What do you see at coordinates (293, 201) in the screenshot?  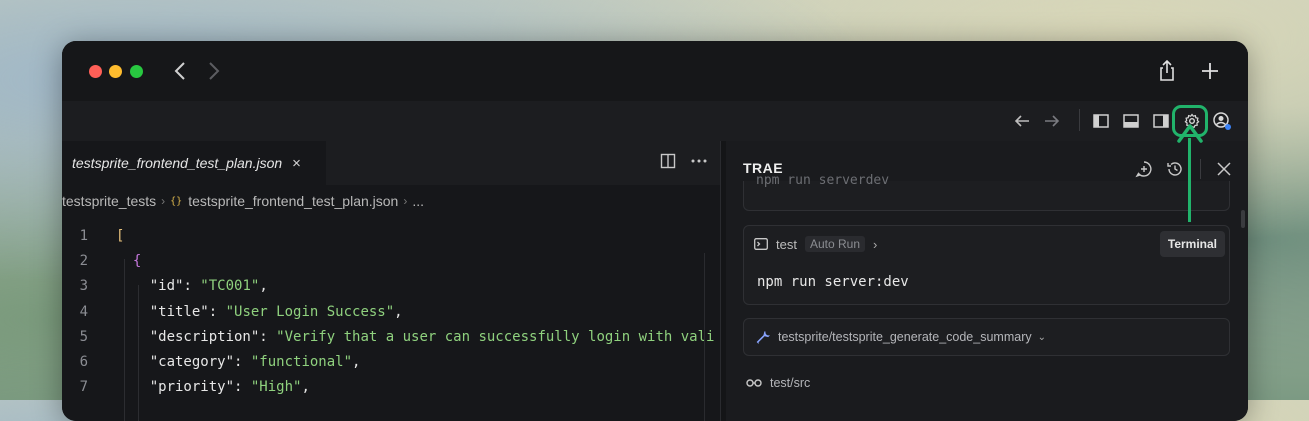 I see `breadcrumb-file: testsprite_frontend_test_plan.json` at bounding box center [293, 201].